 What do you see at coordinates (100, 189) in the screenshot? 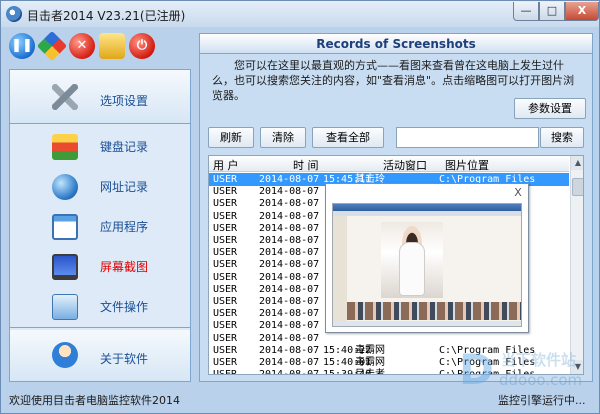
I see `sidebar-item-urls: 网址记录` at bounding box center [100, 189].